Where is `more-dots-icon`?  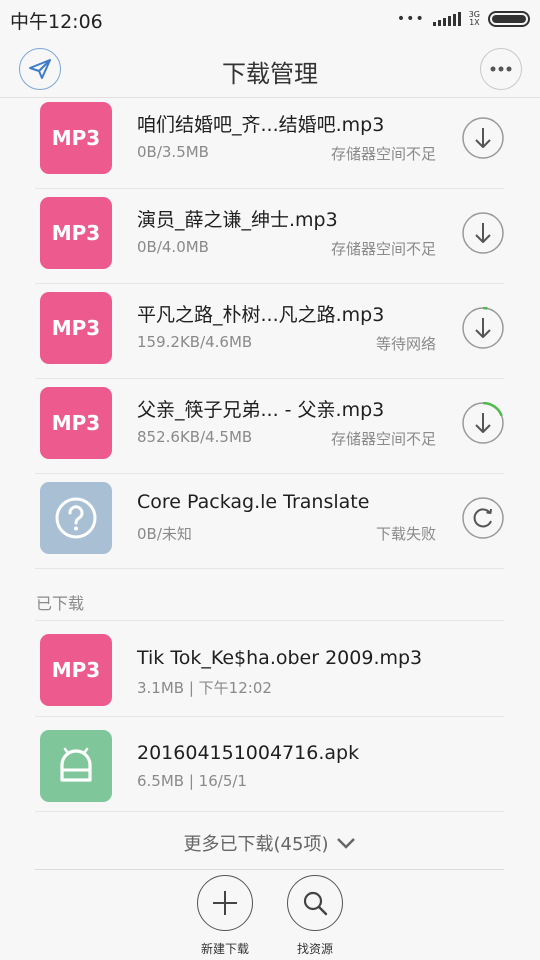 more-dots-icon is located at coordinates (501, 69).